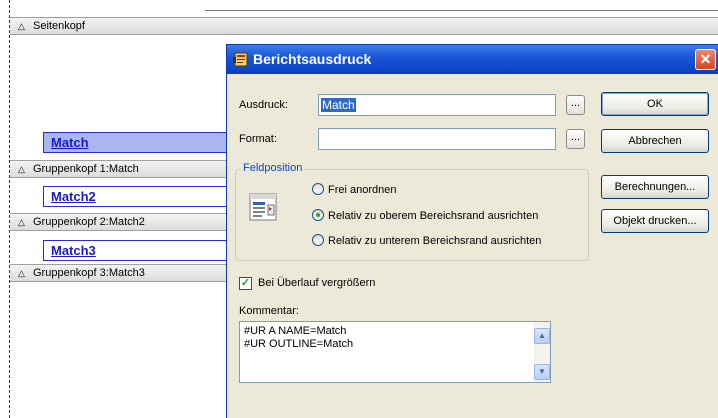  What do you see at coordinates (299, 344) in the screenshot?
I see `kommentar-line-2: #UR OUTLINE=Match` at bounding box center [299, 344].